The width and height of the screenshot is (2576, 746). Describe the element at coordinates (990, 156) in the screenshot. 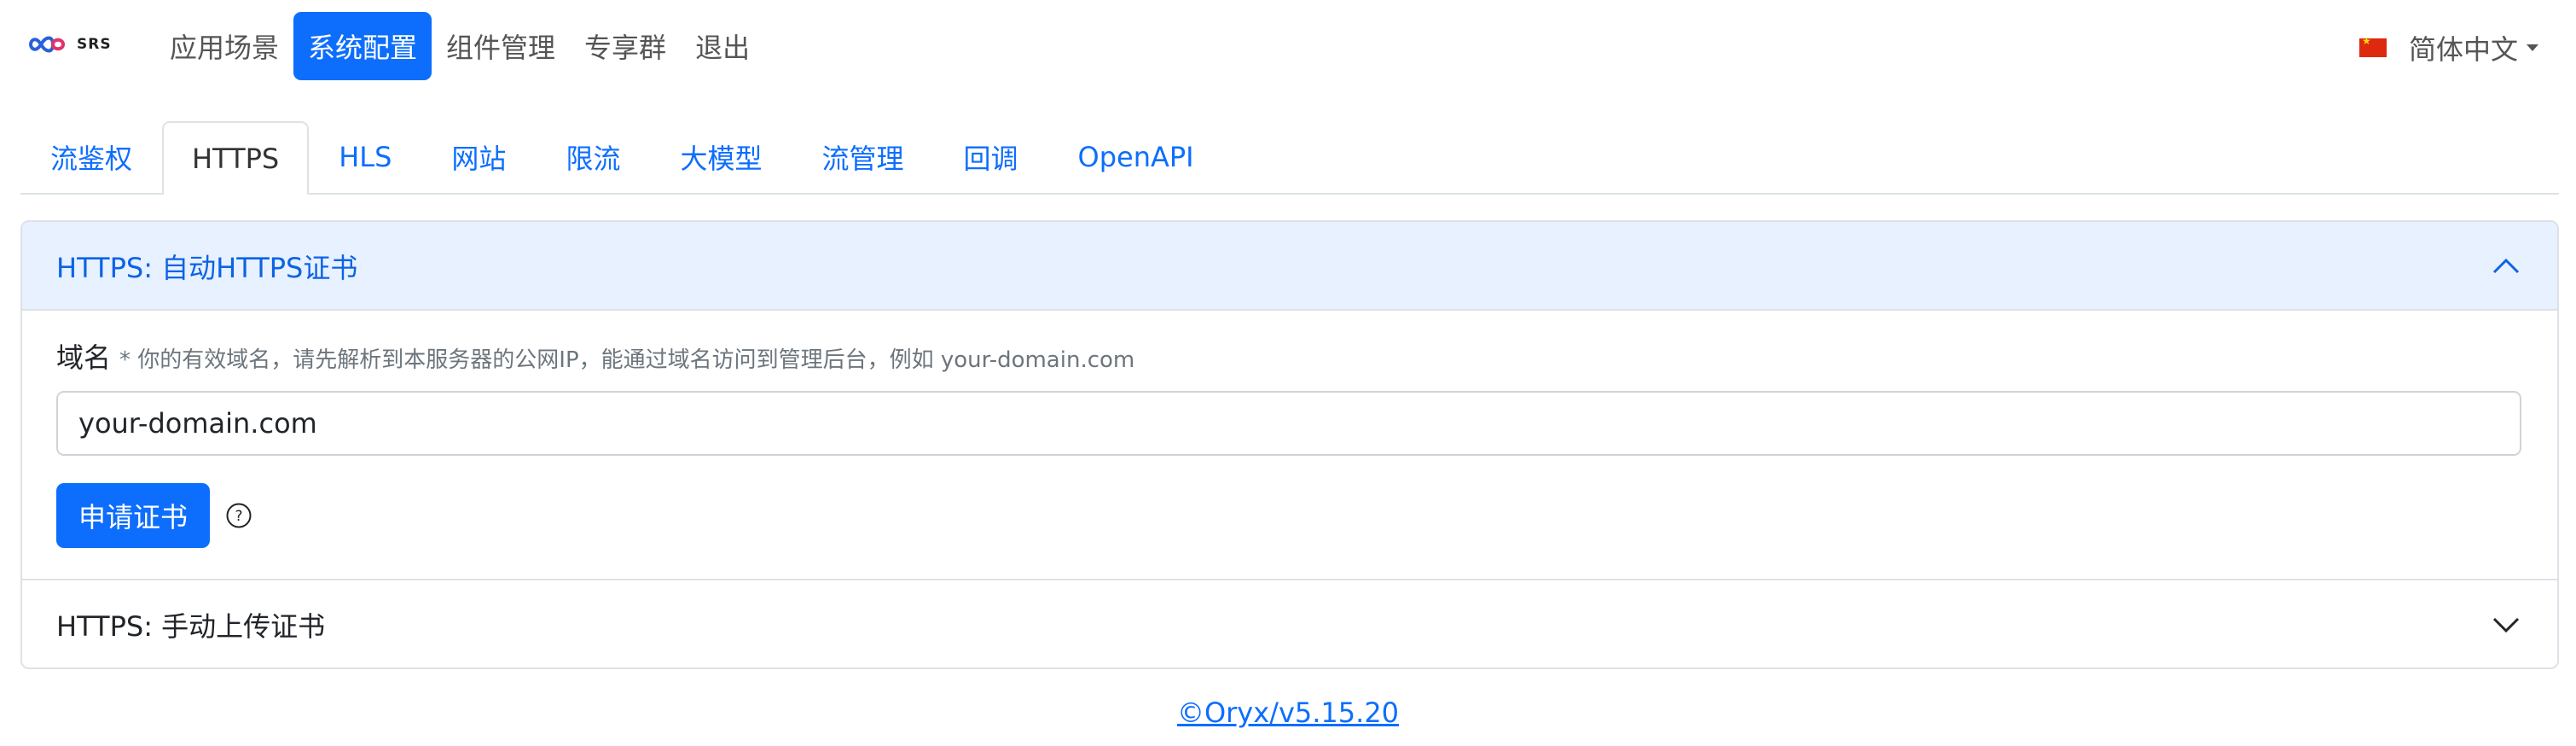

I see `tab-callback: 回调` at that location.